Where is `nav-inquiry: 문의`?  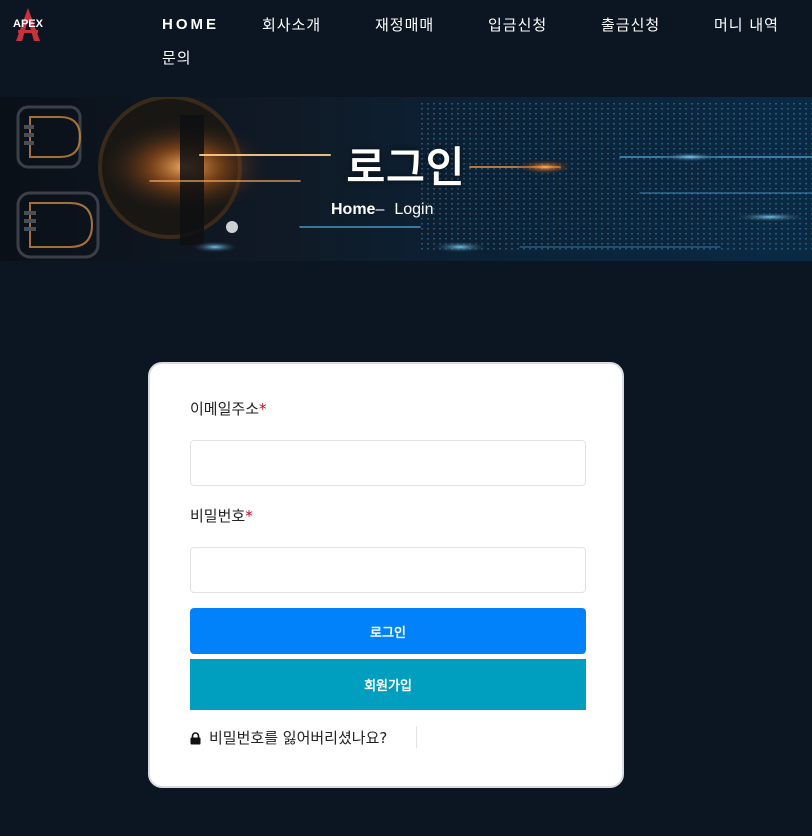
nav-inquiry: 문의 is located at coordinates (177, 58).